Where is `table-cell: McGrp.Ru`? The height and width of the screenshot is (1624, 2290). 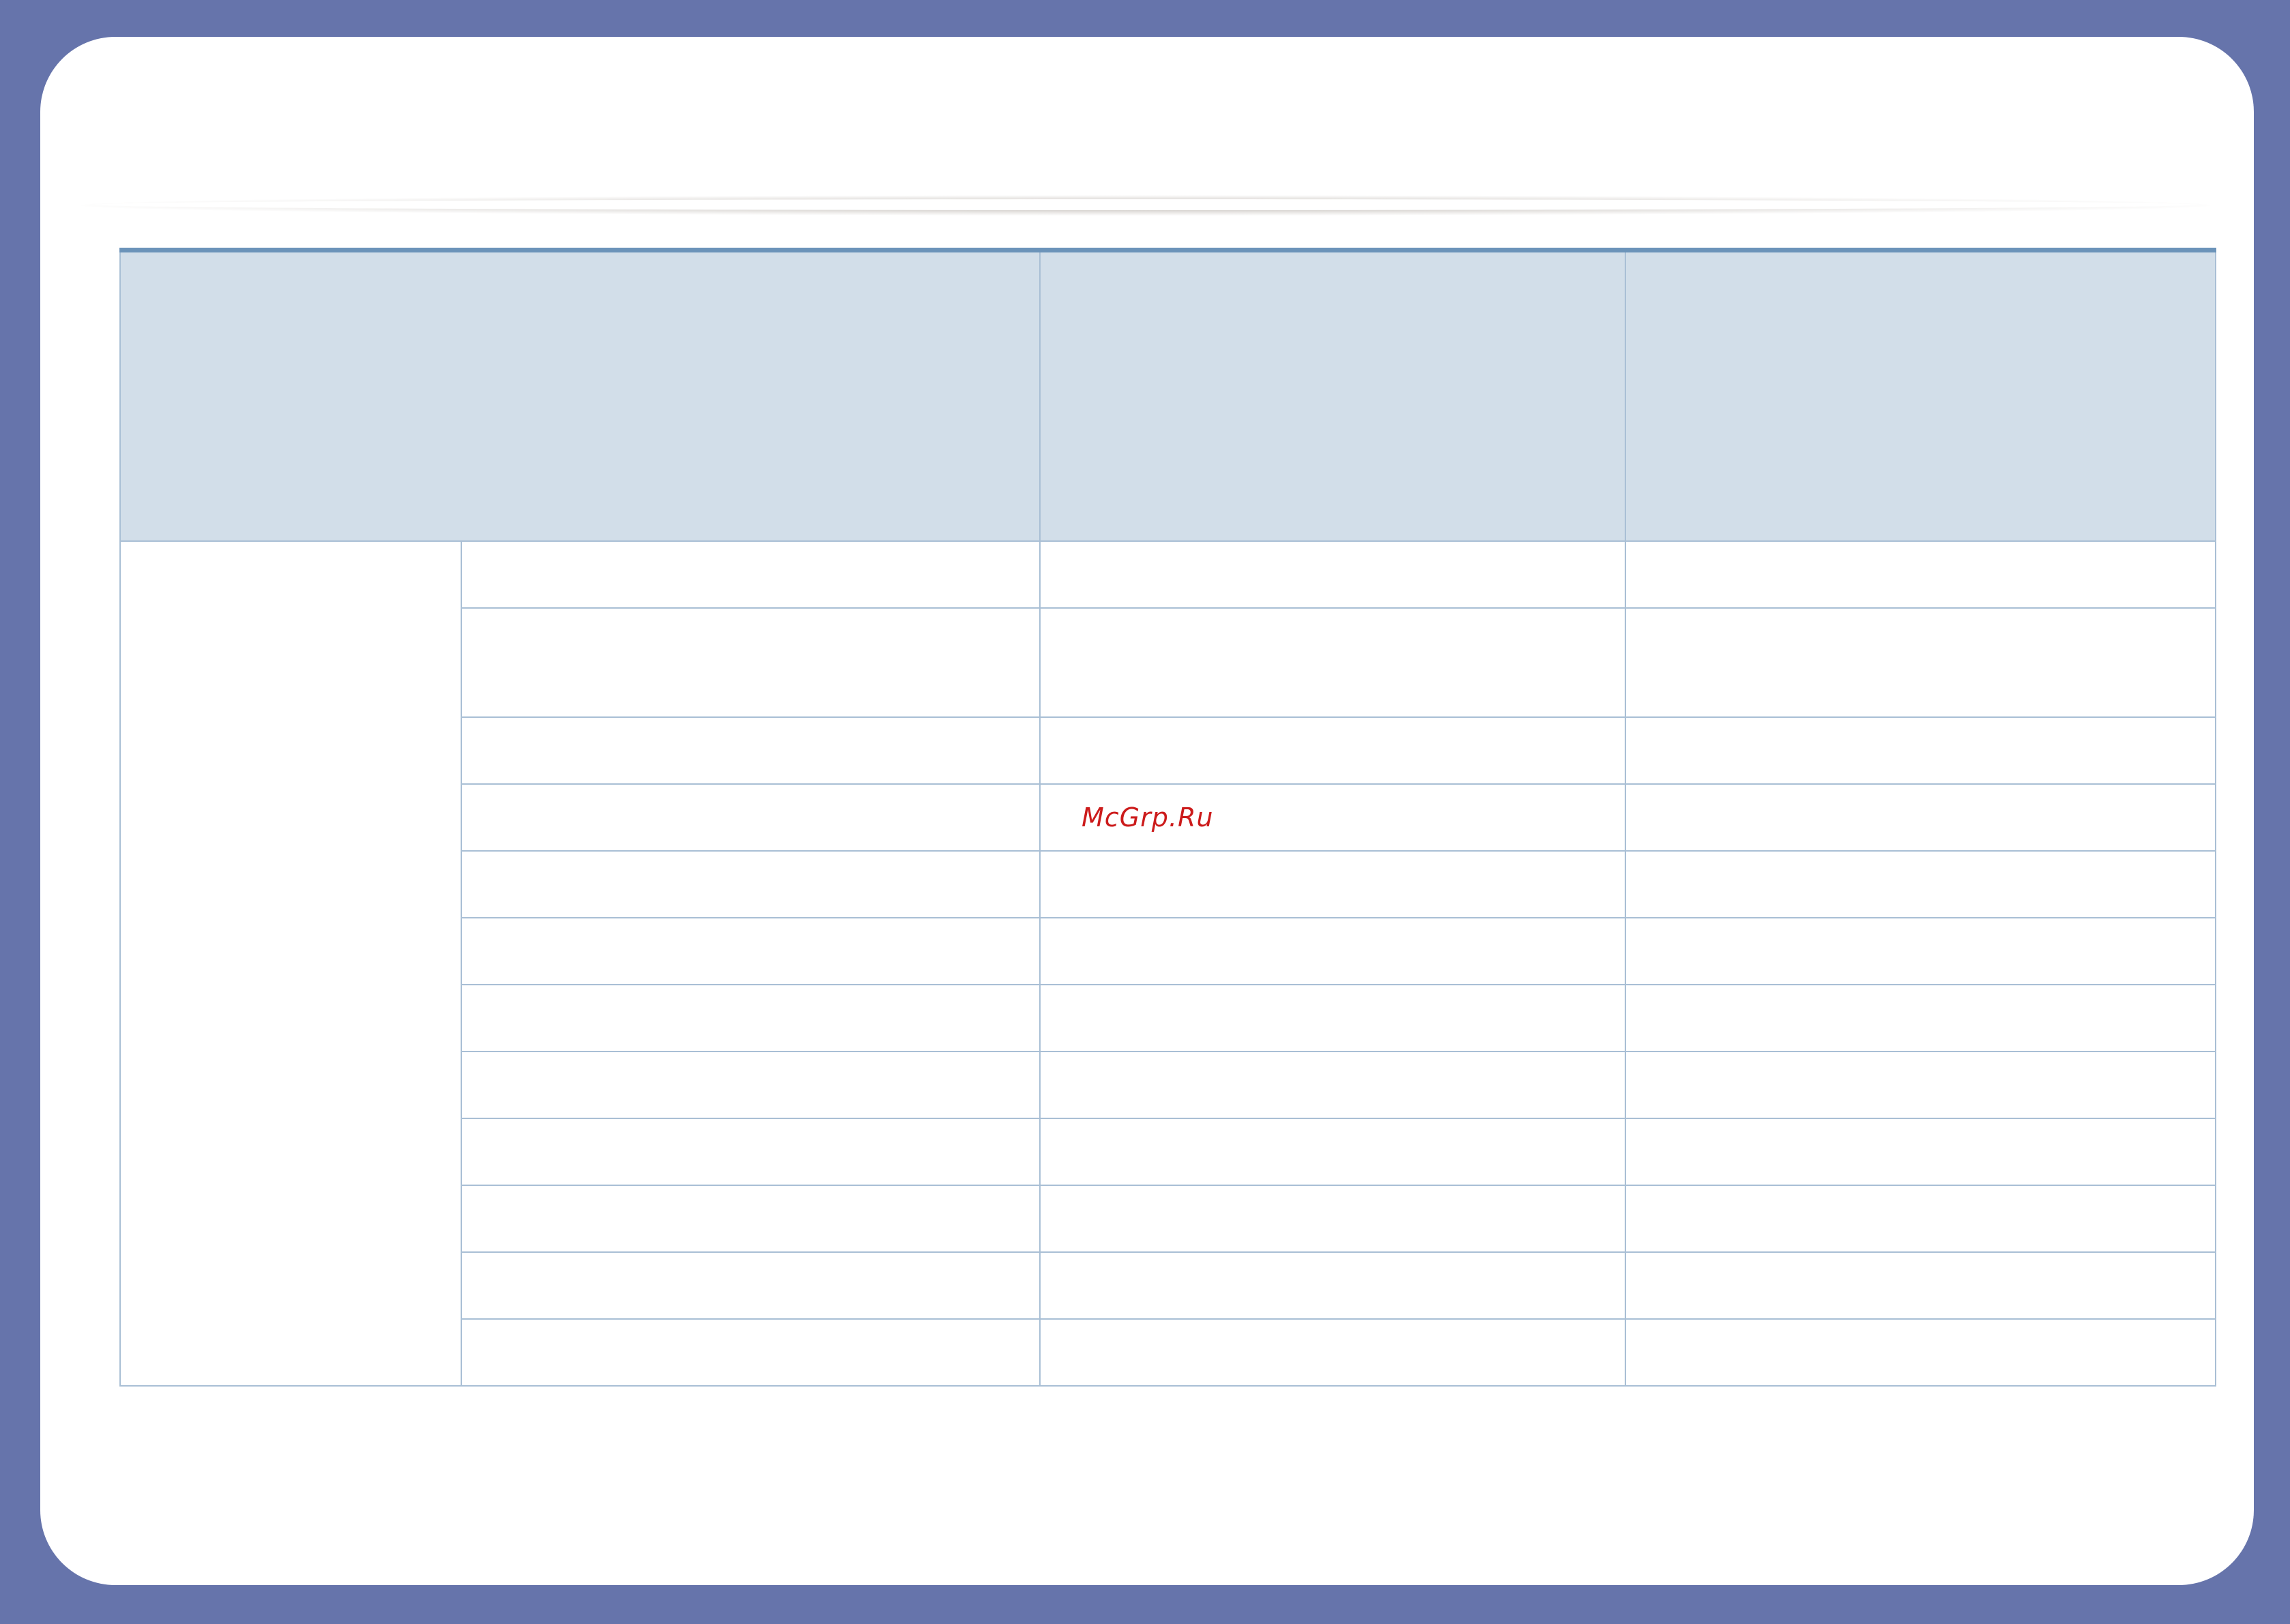 table-cell: McGrp.Ru is located at coordinates (1332, 817).